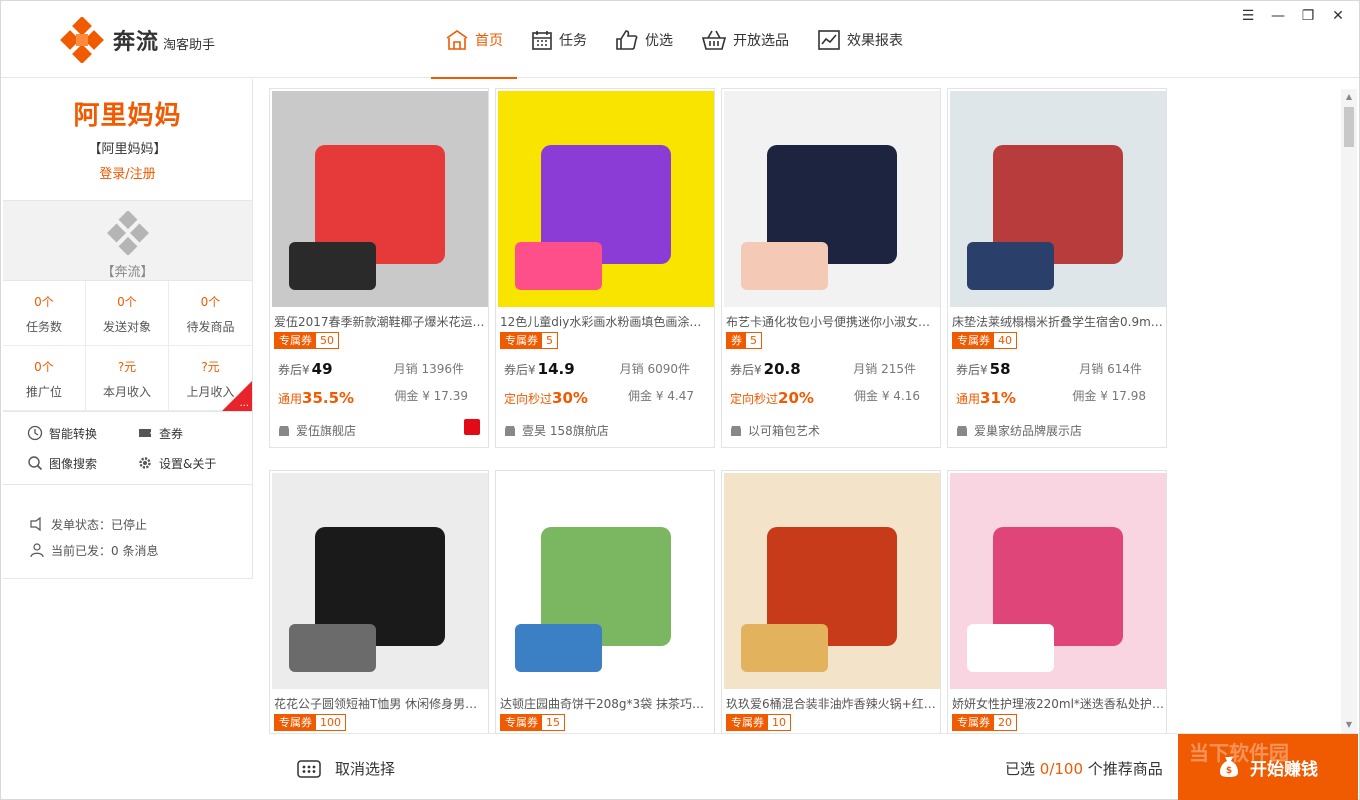 The image size is (1360, 800). I want to click on stat-task-count: 0个 任务数, so click(44, 313).